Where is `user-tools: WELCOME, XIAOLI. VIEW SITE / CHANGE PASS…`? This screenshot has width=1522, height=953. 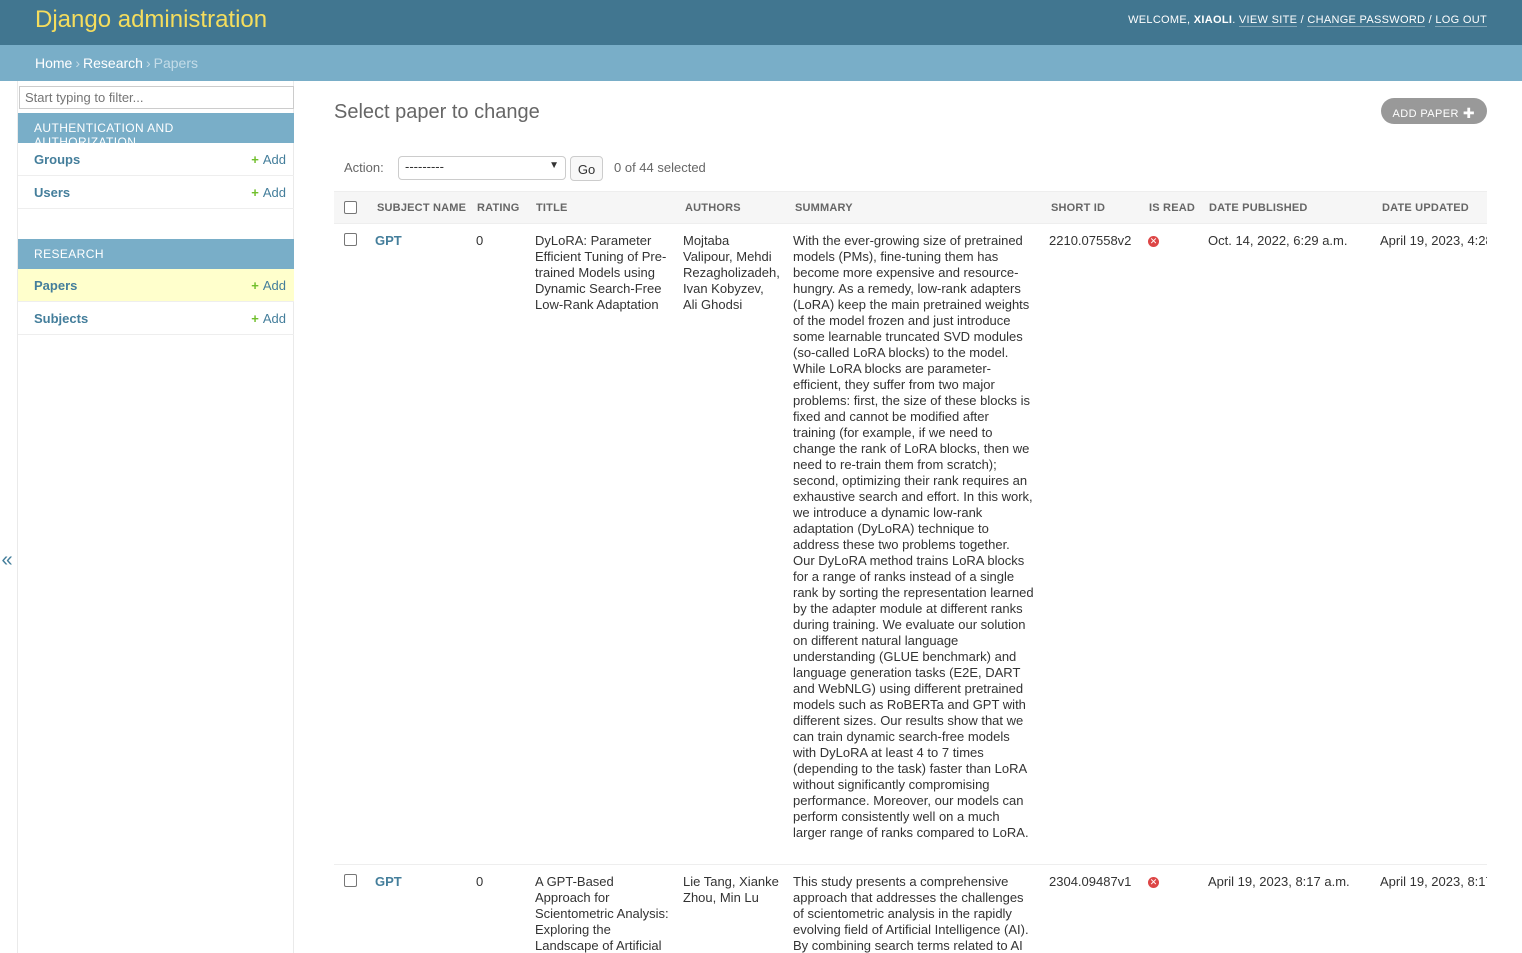
user-tools: WELCOME, XIAOLI. VIEW SITE / CHANGE PASS… is located at coordinates (1307, 20).